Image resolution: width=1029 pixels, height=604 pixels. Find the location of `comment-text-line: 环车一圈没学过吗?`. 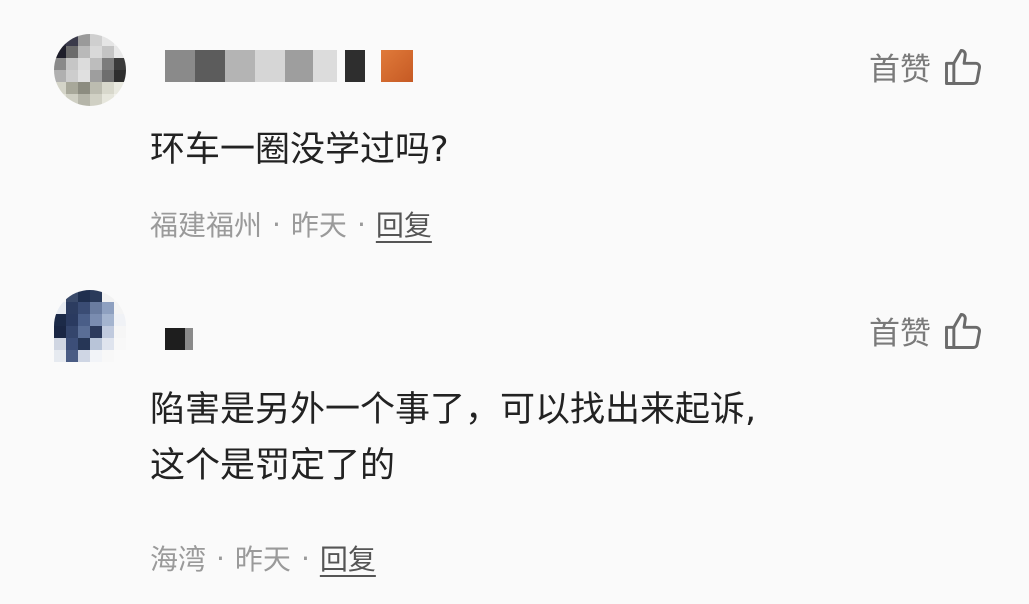

comment-text-line: 环车一圈没学过吗? is located at coordinates (299, 150).